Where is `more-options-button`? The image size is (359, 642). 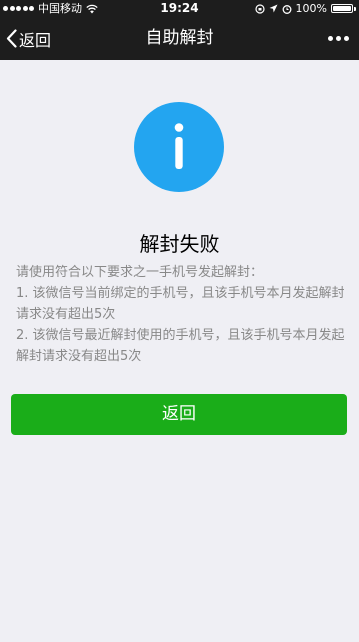
more-options-button is located at coordinates (338, 38).